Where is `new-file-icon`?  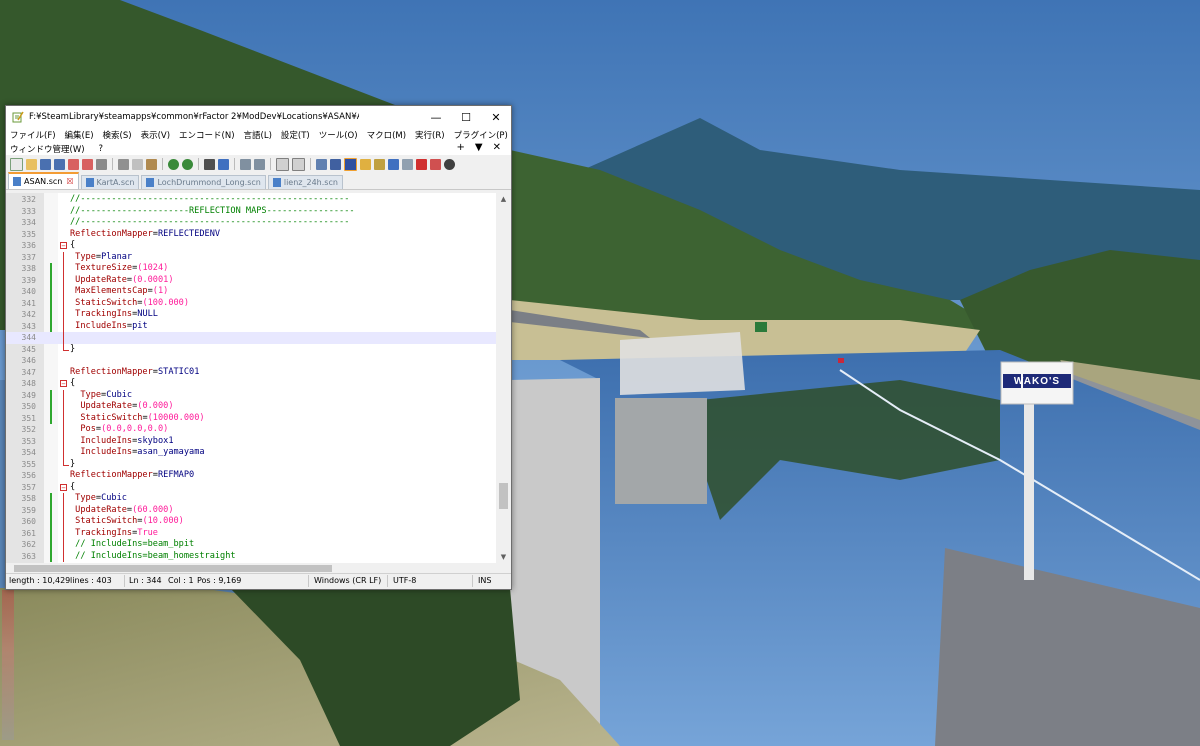
new-file-icon is located at coordinates (16, 164).